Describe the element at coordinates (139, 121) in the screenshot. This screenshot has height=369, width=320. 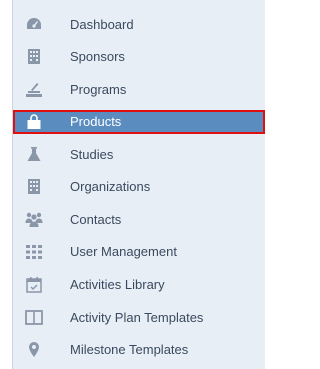
I see `sidebar-item-products: Products` at that location.